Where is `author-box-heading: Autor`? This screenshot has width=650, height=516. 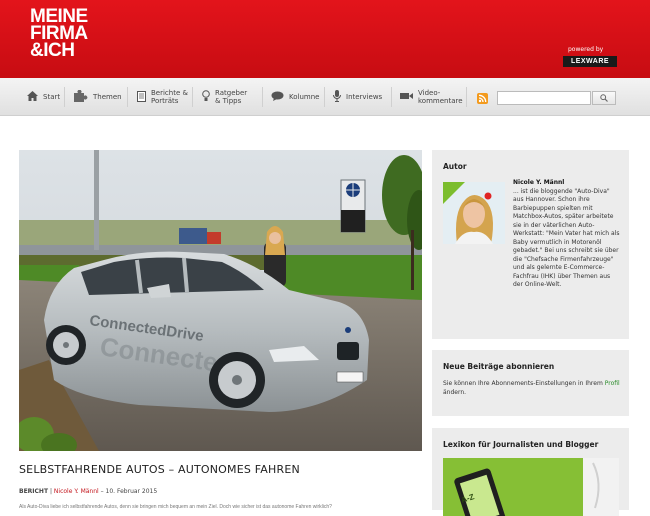
author-box-heading: Autor is located at coordinates (455, 166).